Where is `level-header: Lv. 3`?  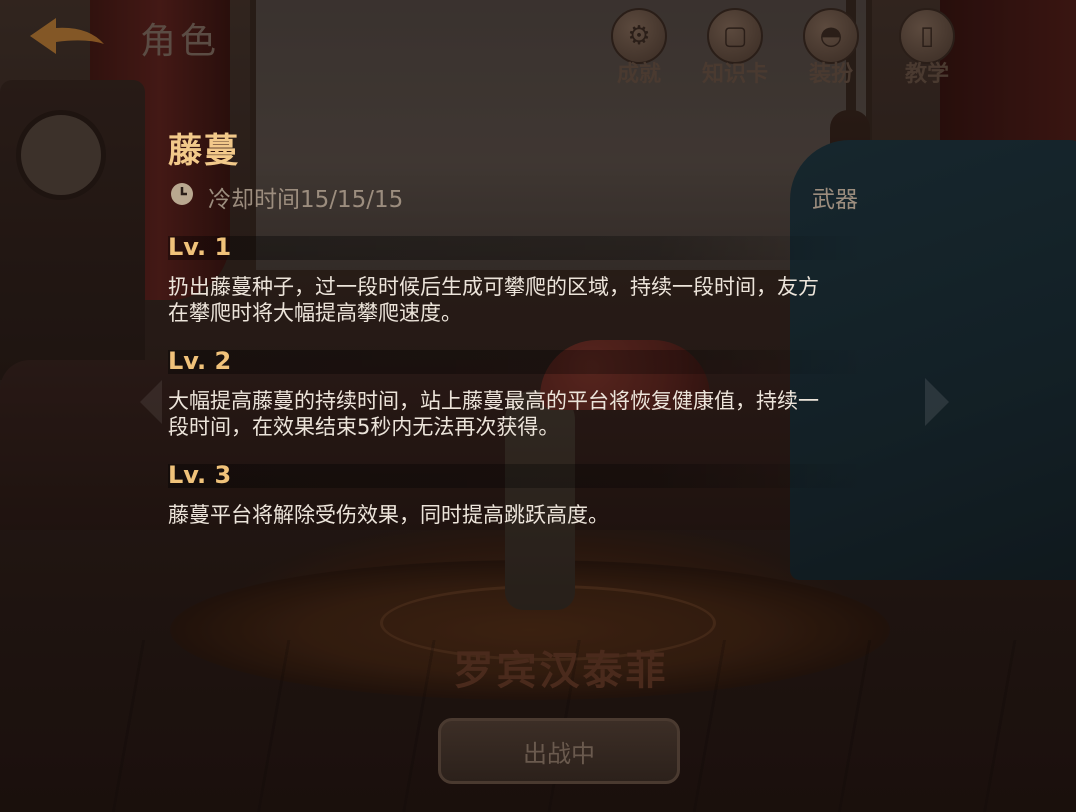
level-header: Lv. 3 is located at coordinates (518, 475).